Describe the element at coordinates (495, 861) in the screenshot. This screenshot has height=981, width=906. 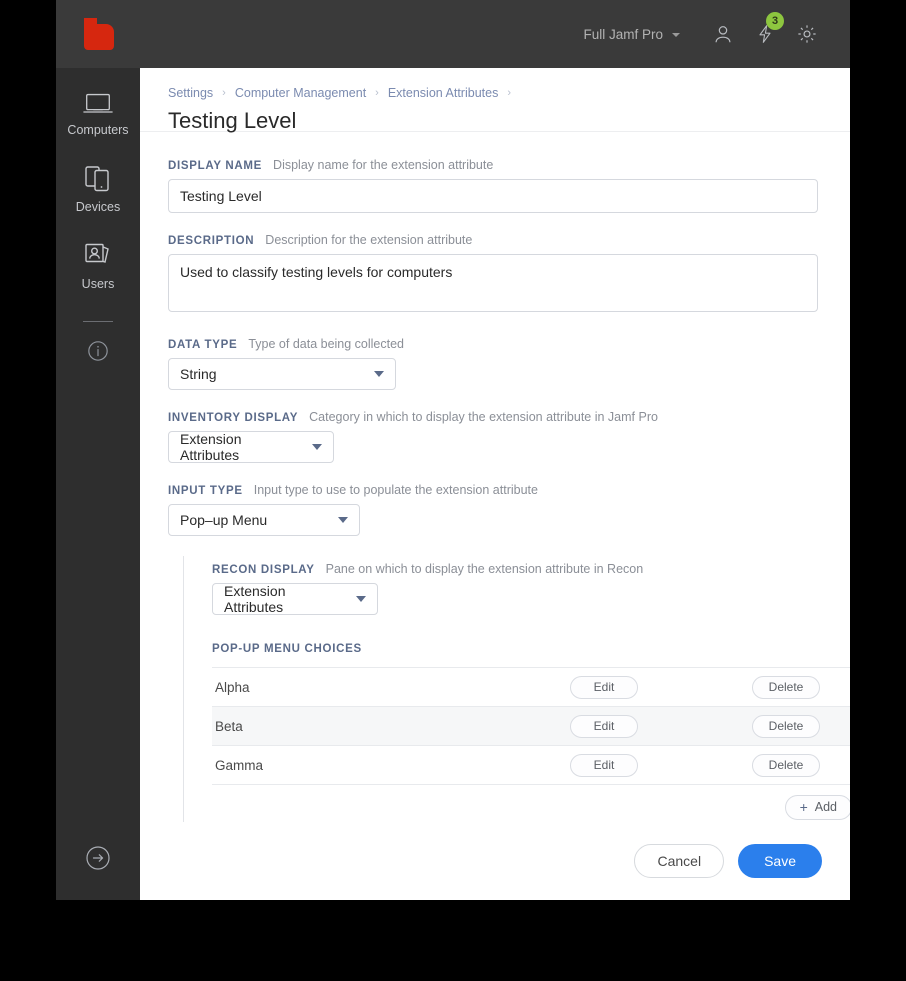
I see `form-footer: Cancel Save` at that location.